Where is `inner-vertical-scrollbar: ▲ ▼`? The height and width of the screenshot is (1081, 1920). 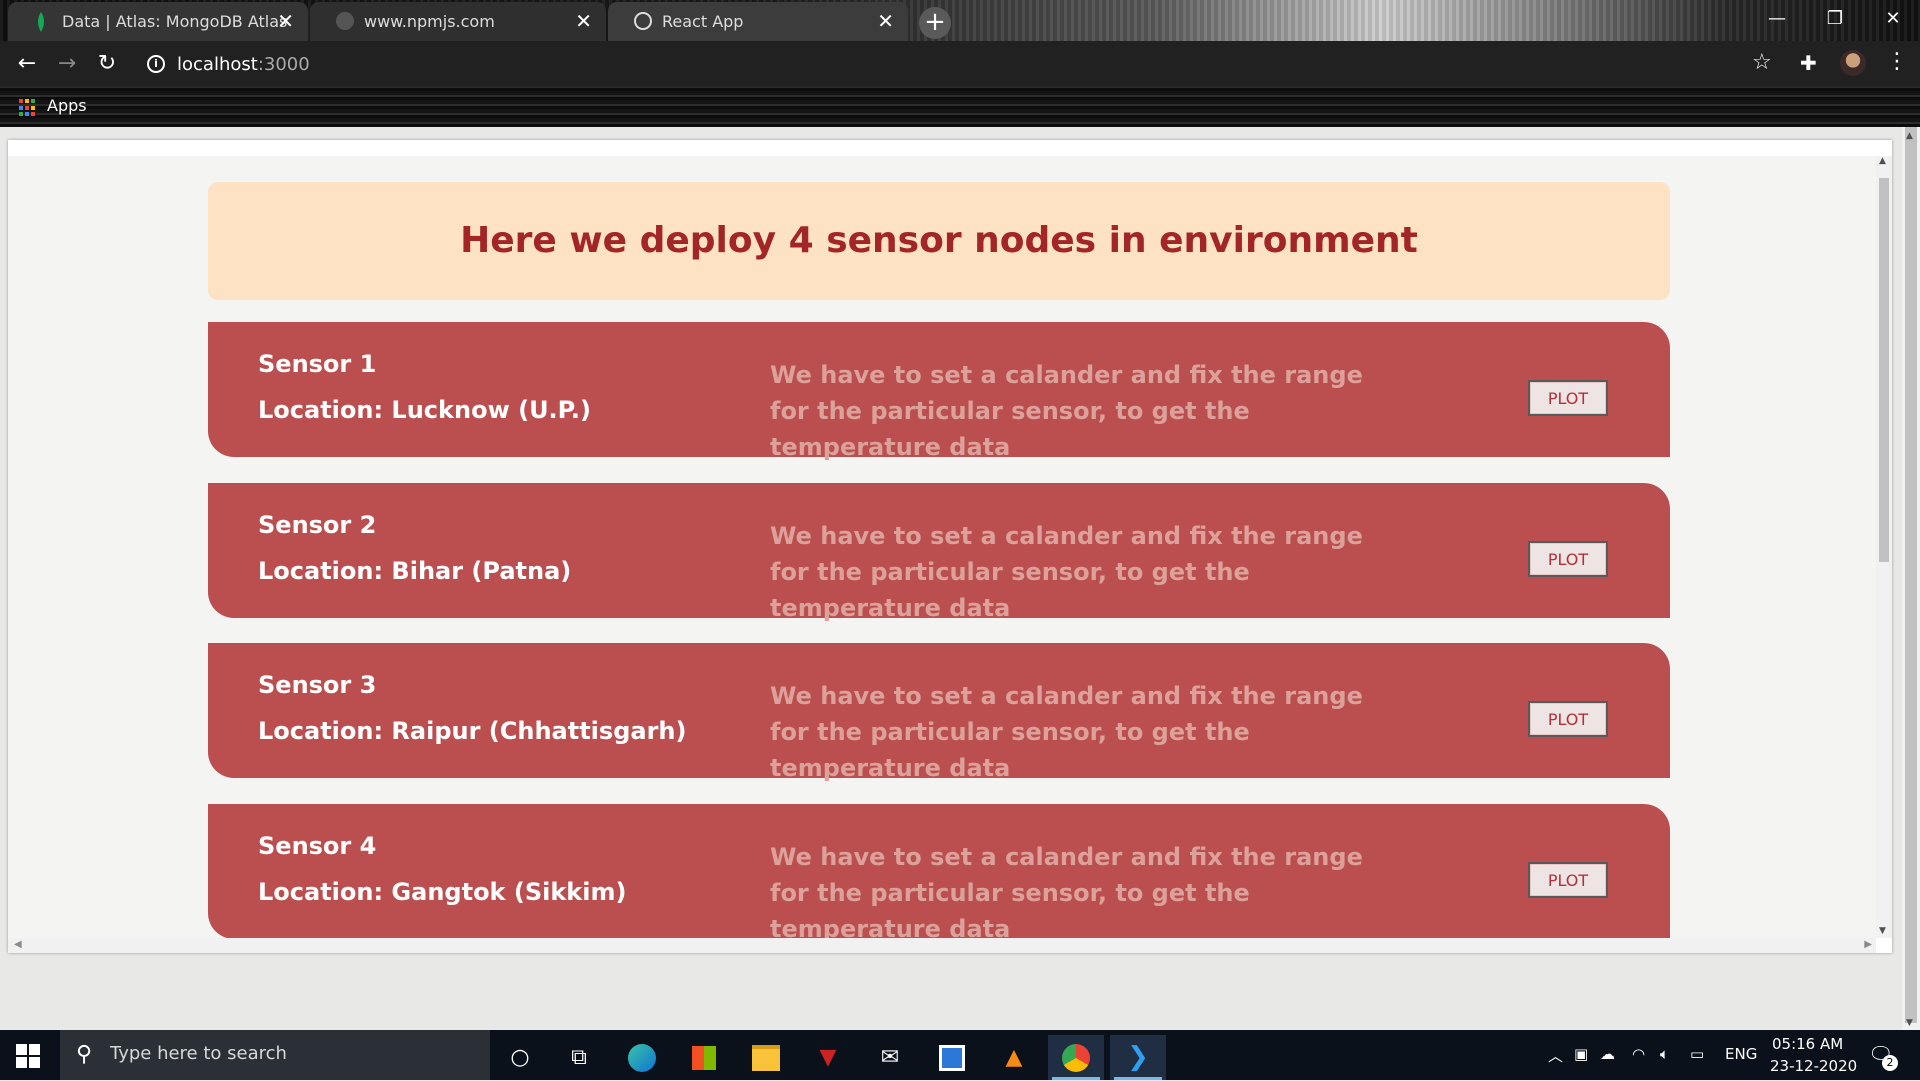 inner-vertical-scrollbar: ▲ ▼ is located at coordinates (1884, 547).